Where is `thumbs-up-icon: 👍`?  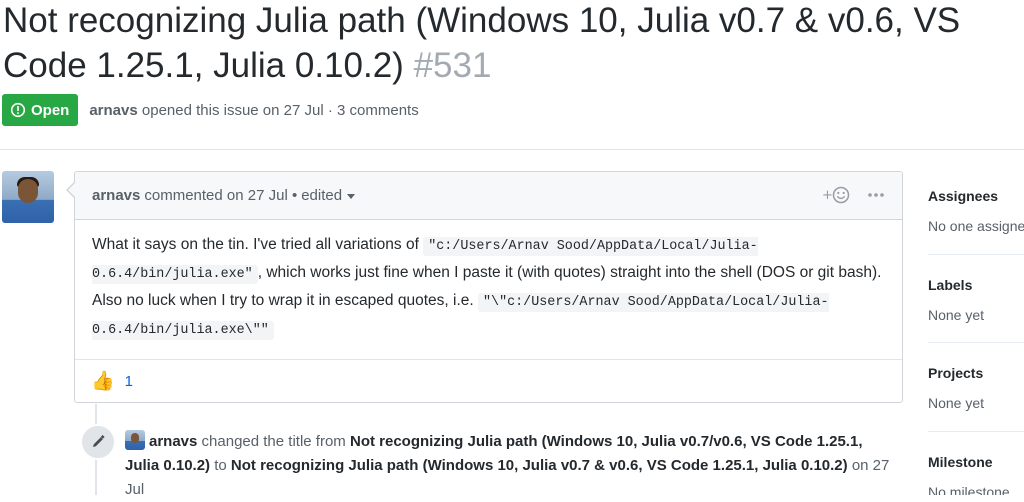 thumbs-up-icon: 👍 is located at coordinates (103, 381).